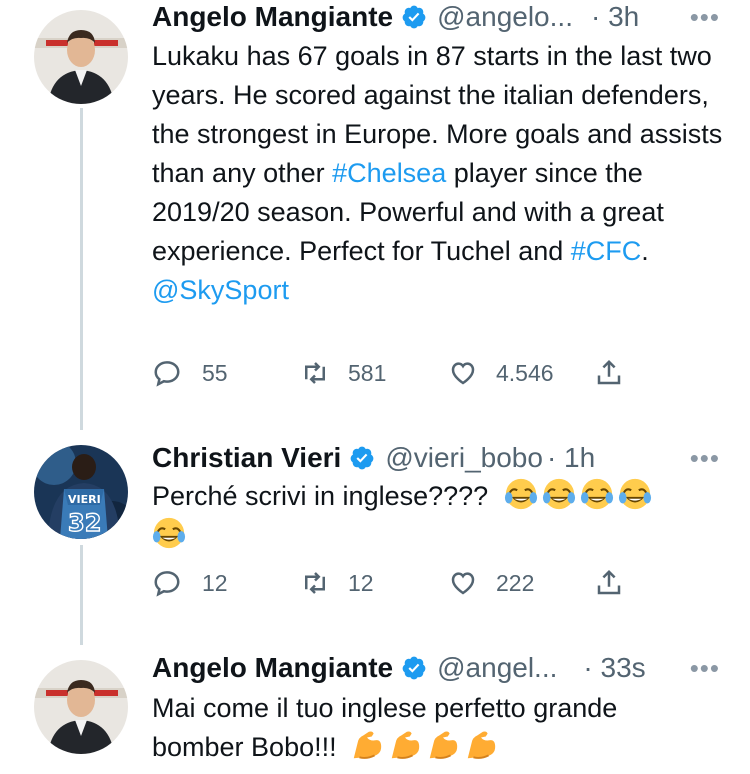 The image size is (750, 774). I want to click on tweet-header: Angelo Mangiante @angelo... · 3h, so click(395, 17).